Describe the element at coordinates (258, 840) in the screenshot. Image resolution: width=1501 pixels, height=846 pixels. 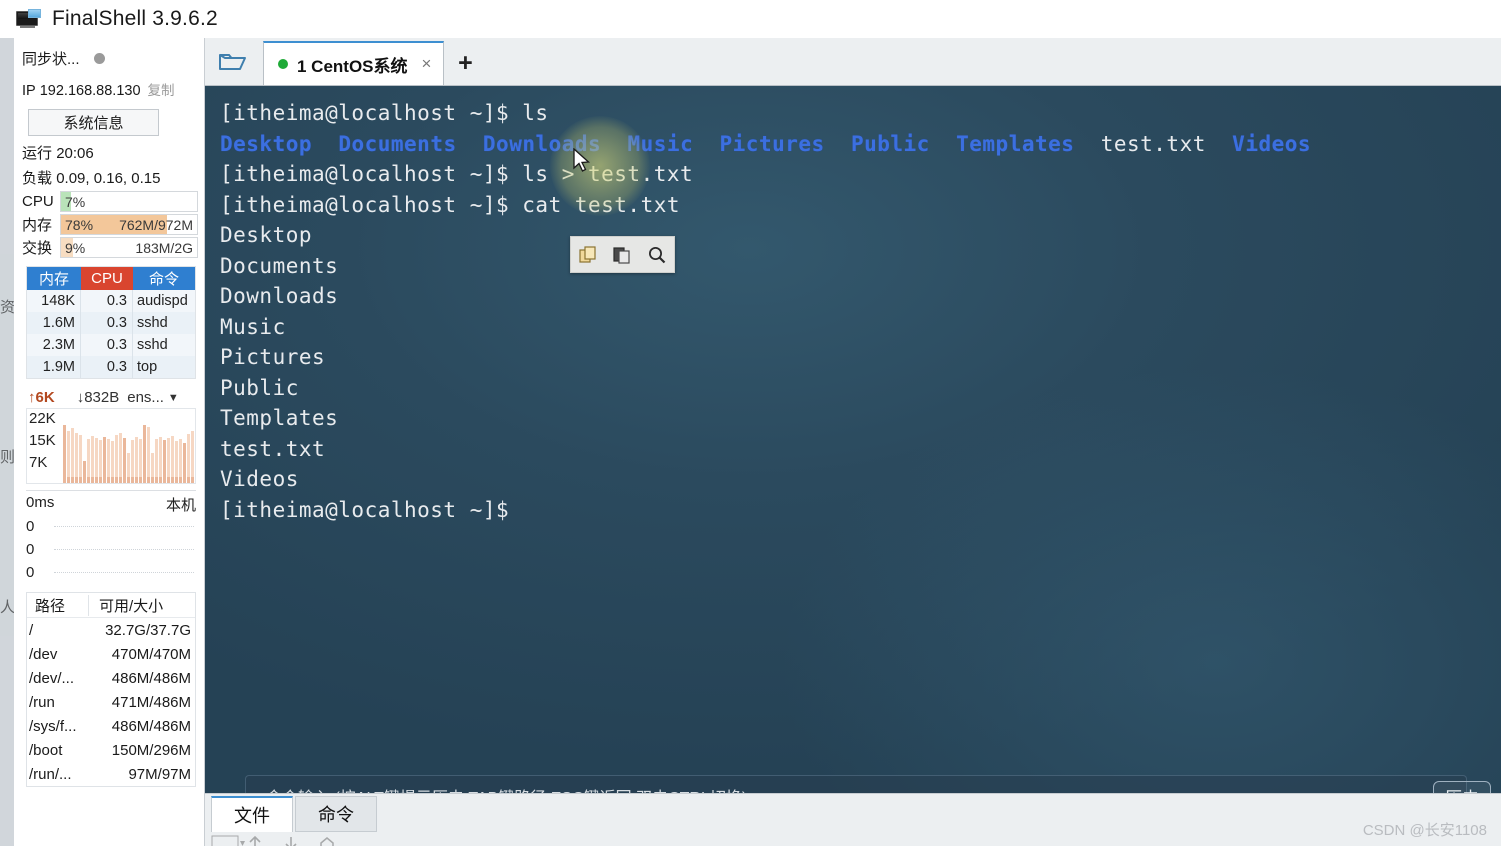
I see `upload-icon` at that location.